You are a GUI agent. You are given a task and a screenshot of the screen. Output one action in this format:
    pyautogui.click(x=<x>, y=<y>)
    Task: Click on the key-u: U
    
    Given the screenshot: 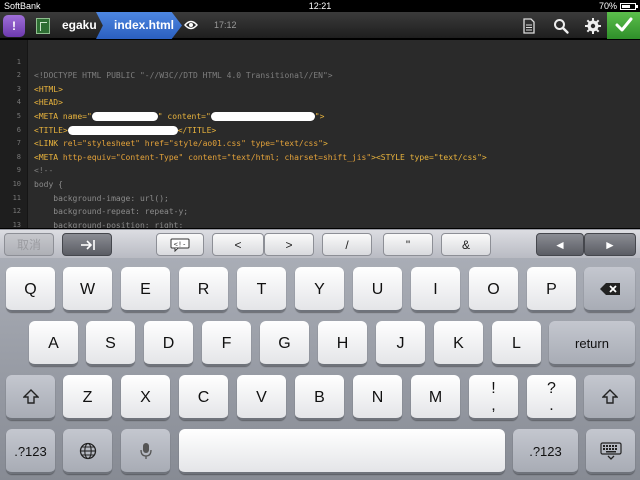 What is the action you would take?
    pyautogui.click(x=377, y=289)
    